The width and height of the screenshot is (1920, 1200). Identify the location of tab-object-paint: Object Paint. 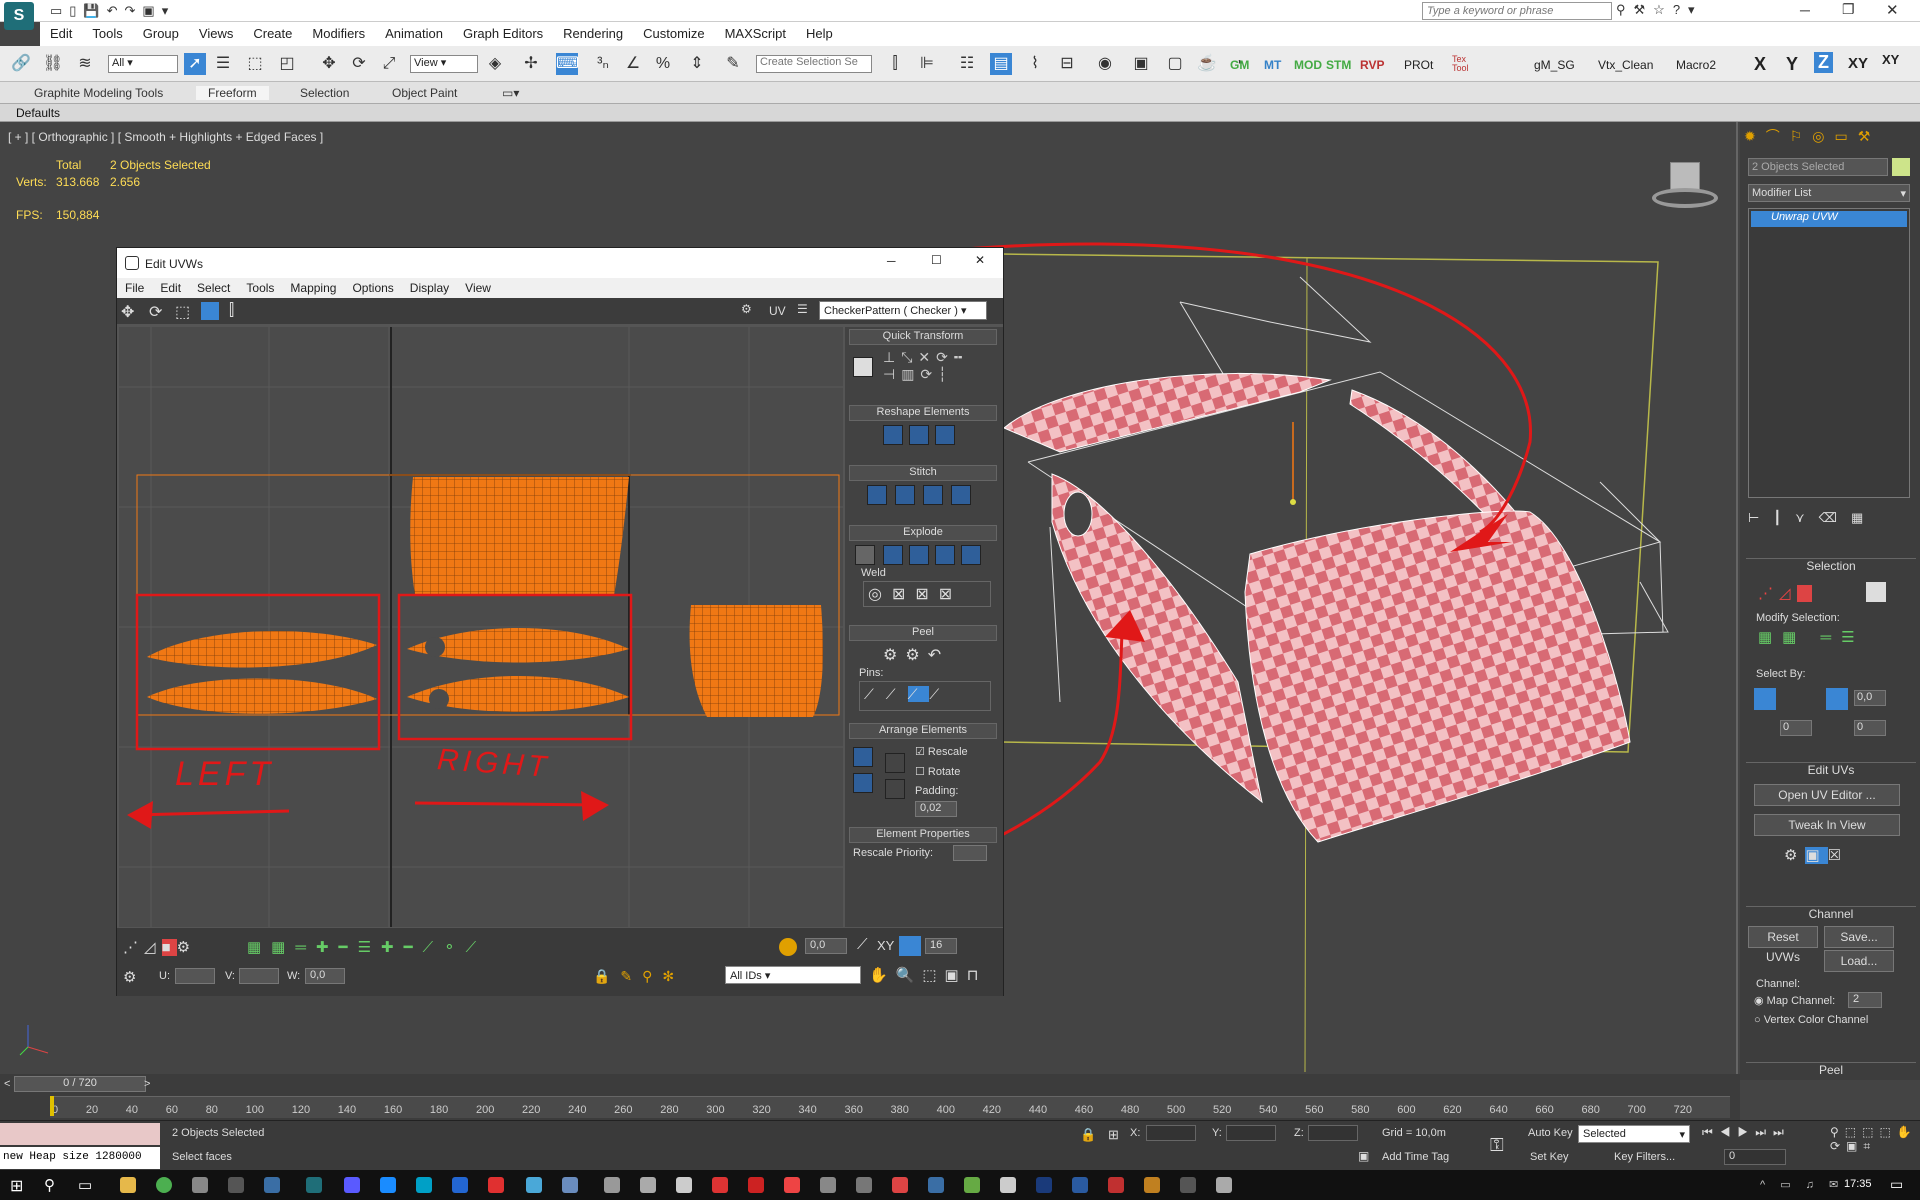
(424, 93).